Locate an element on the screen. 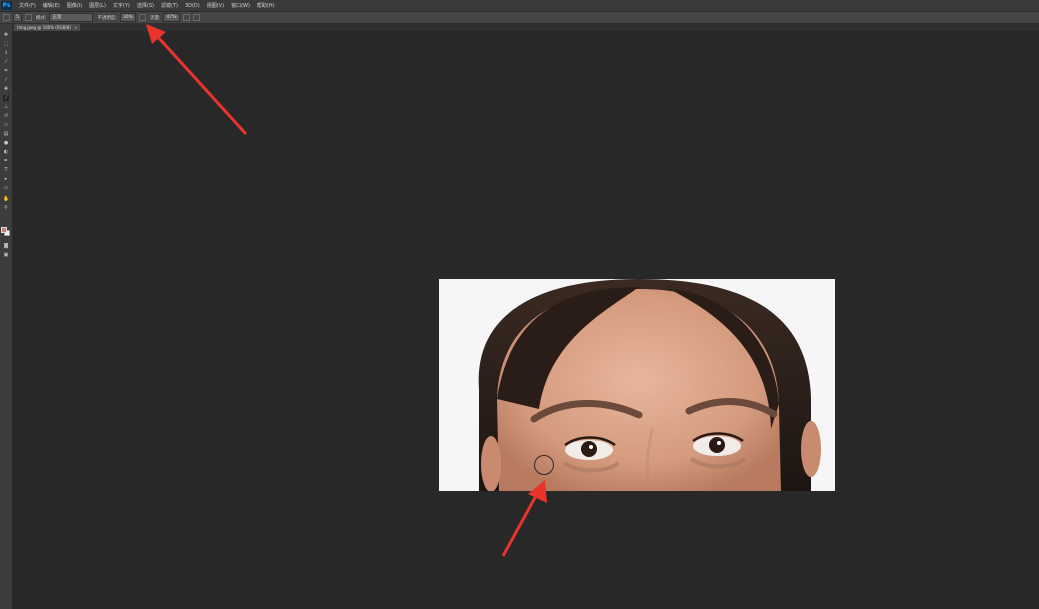  annotation-arrow-top is located at coordinates (201, 85).